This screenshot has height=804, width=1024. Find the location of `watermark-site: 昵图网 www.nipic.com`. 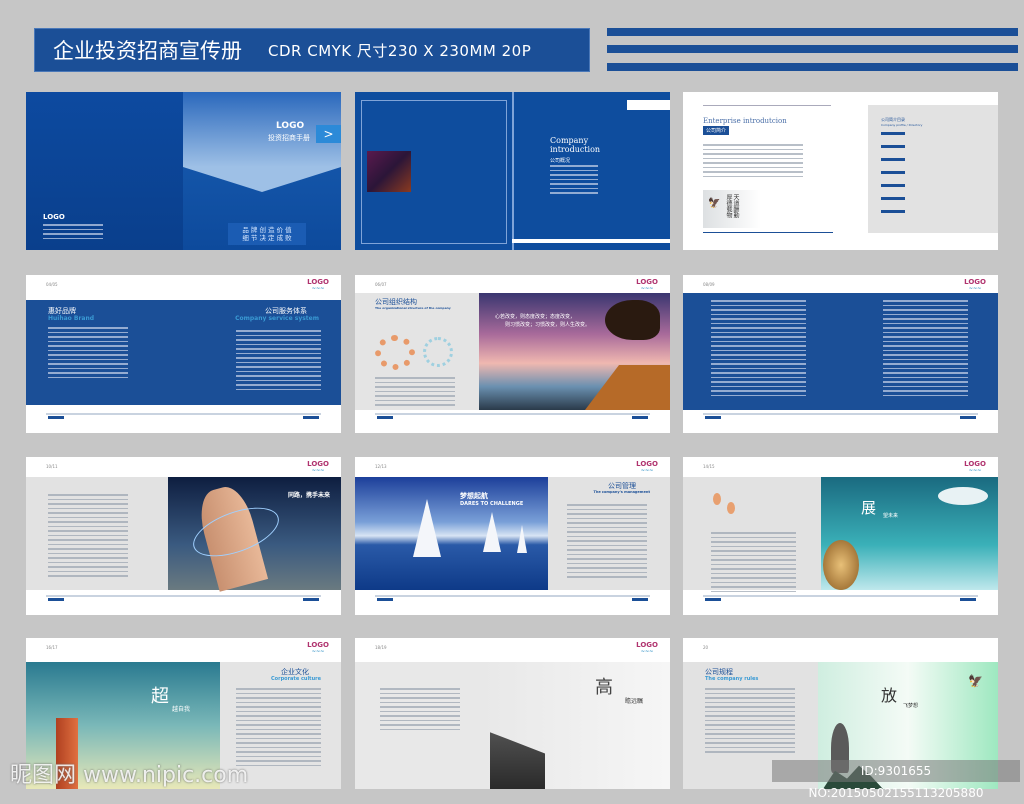

watermark-site: 昵图网 www.nipic.com is located at coordinates (129, 775).